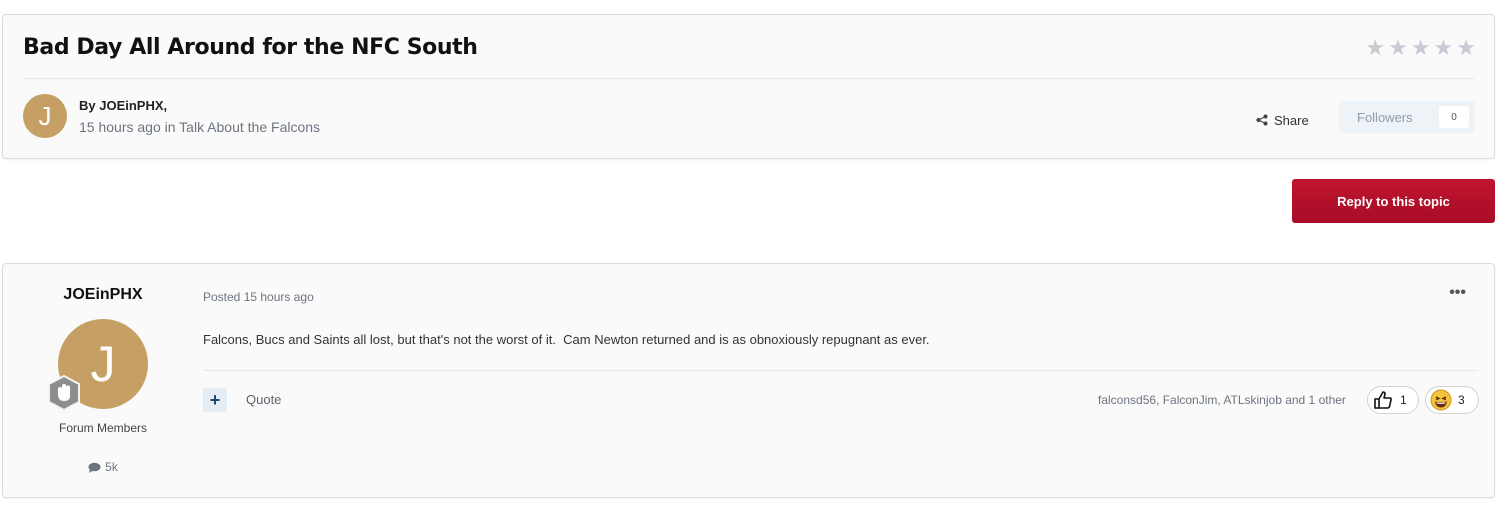 This screenshot has width=1507, height=511. I want to click on post-count: 5k, so click(103, 467).